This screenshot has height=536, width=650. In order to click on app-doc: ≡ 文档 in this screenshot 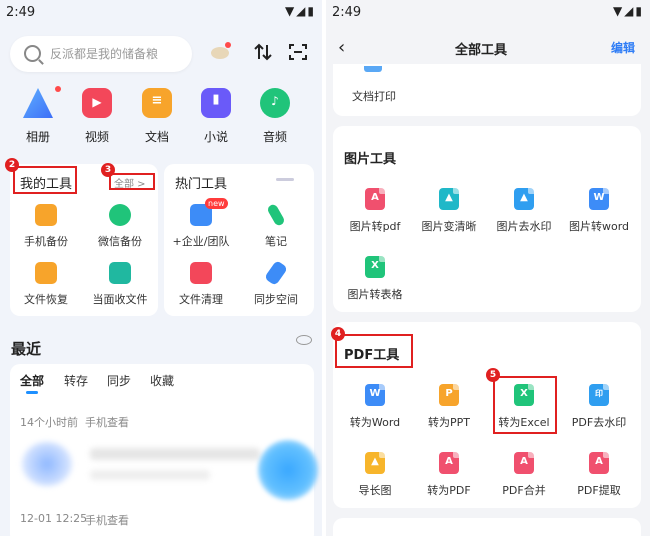, I will do `click(157, 116)`.